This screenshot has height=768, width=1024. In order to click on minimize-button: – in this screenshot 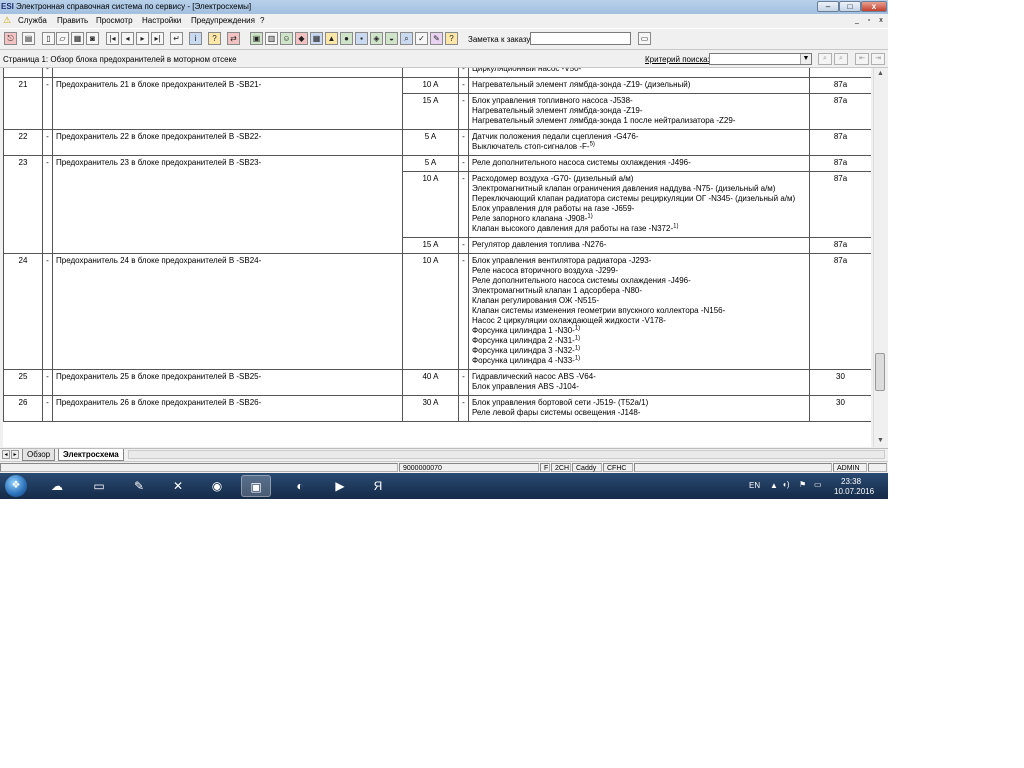, I will do `click(828, 6)`.